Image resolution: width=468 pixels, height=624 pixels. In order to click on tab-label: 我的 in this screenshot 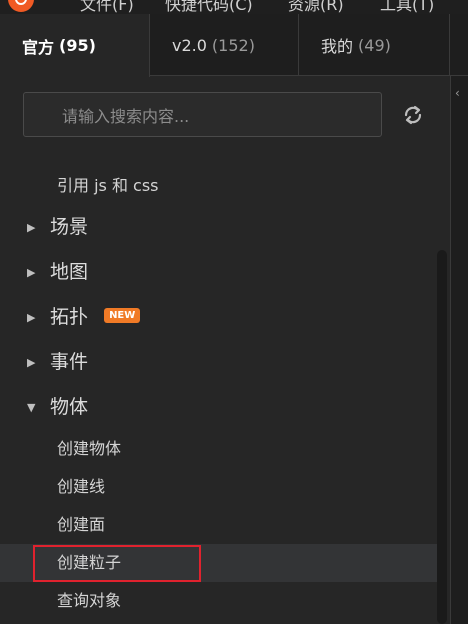, I will do `click(337, 46)`.